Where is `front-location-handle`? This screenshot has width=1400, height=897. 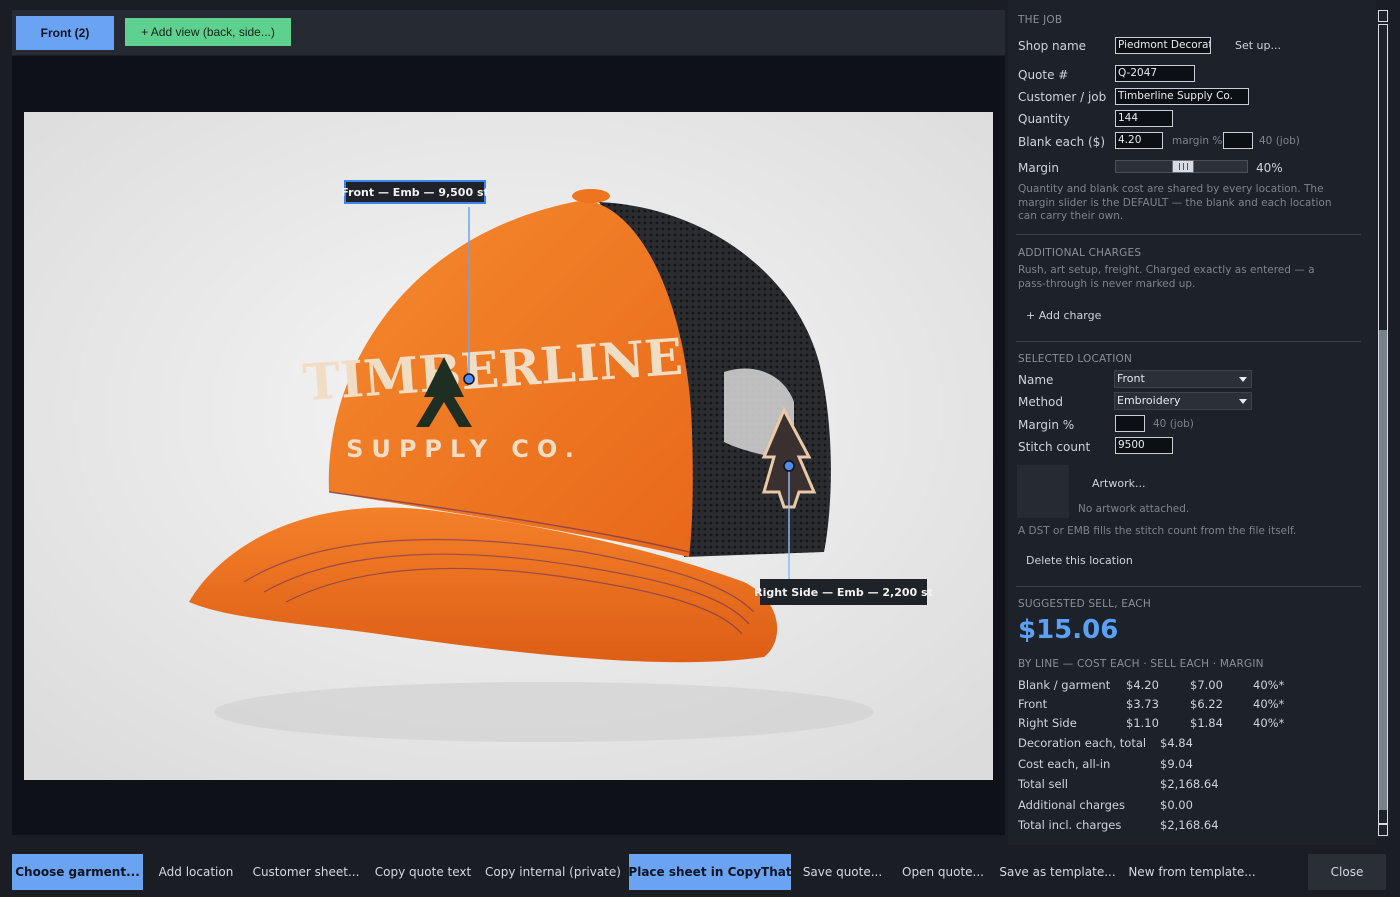
front-location-handle is located at coordinates (469, 379).